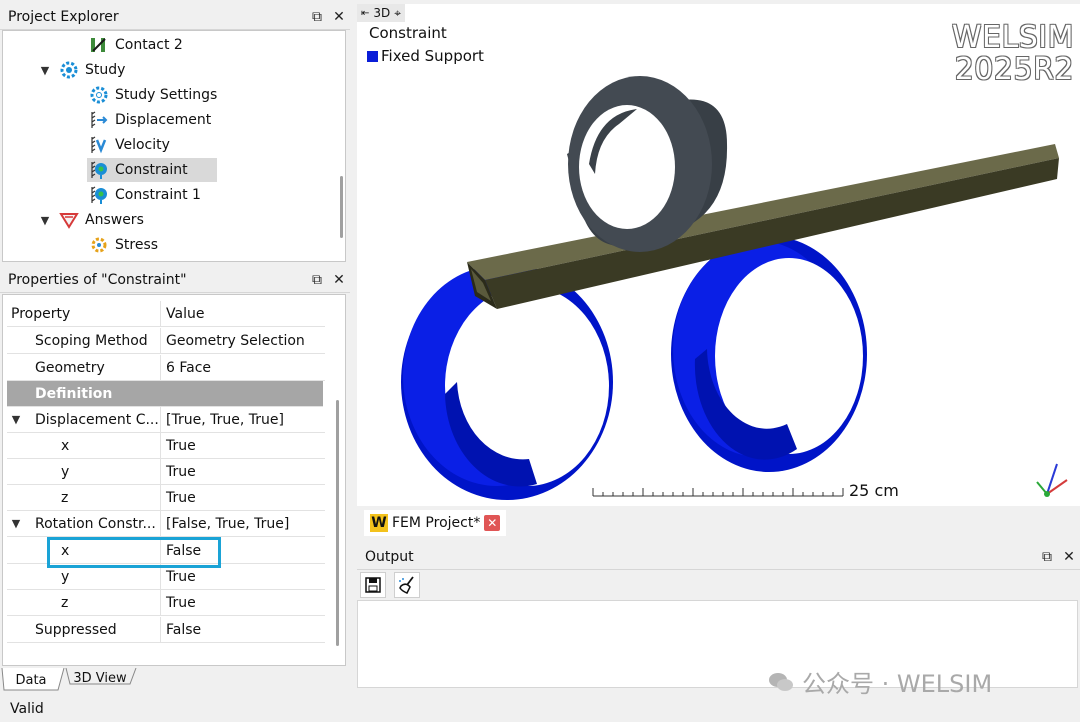 The height and width of the screenshot is (722, 1080). I want to click on property-row-suppressed: Suppressed False, so click(166, 630).